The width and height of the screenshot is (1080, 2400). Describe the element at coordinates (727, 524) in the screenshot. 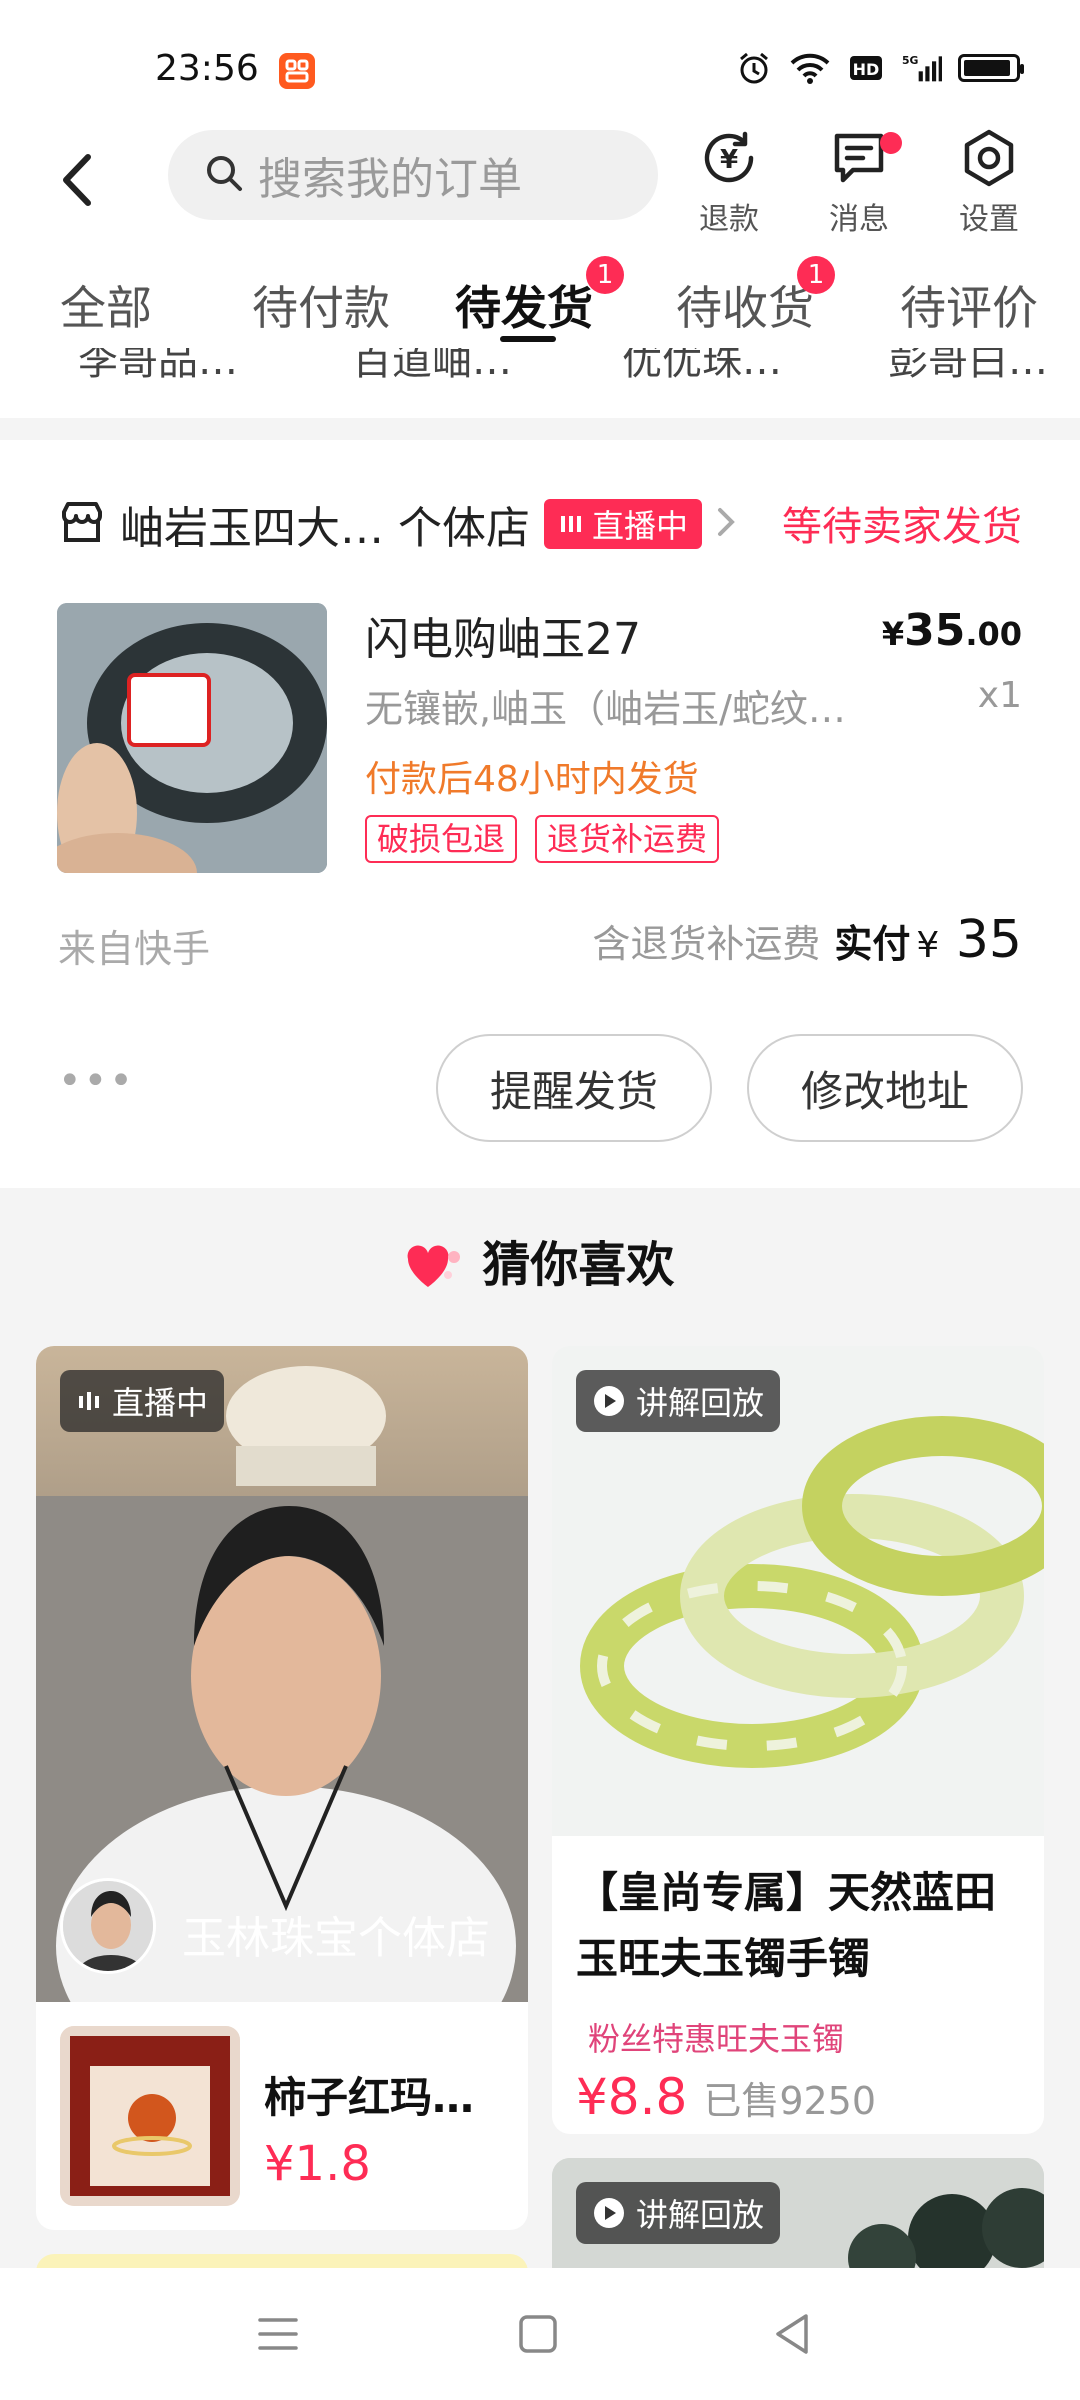

I see `chevron-right-icon` at that location.